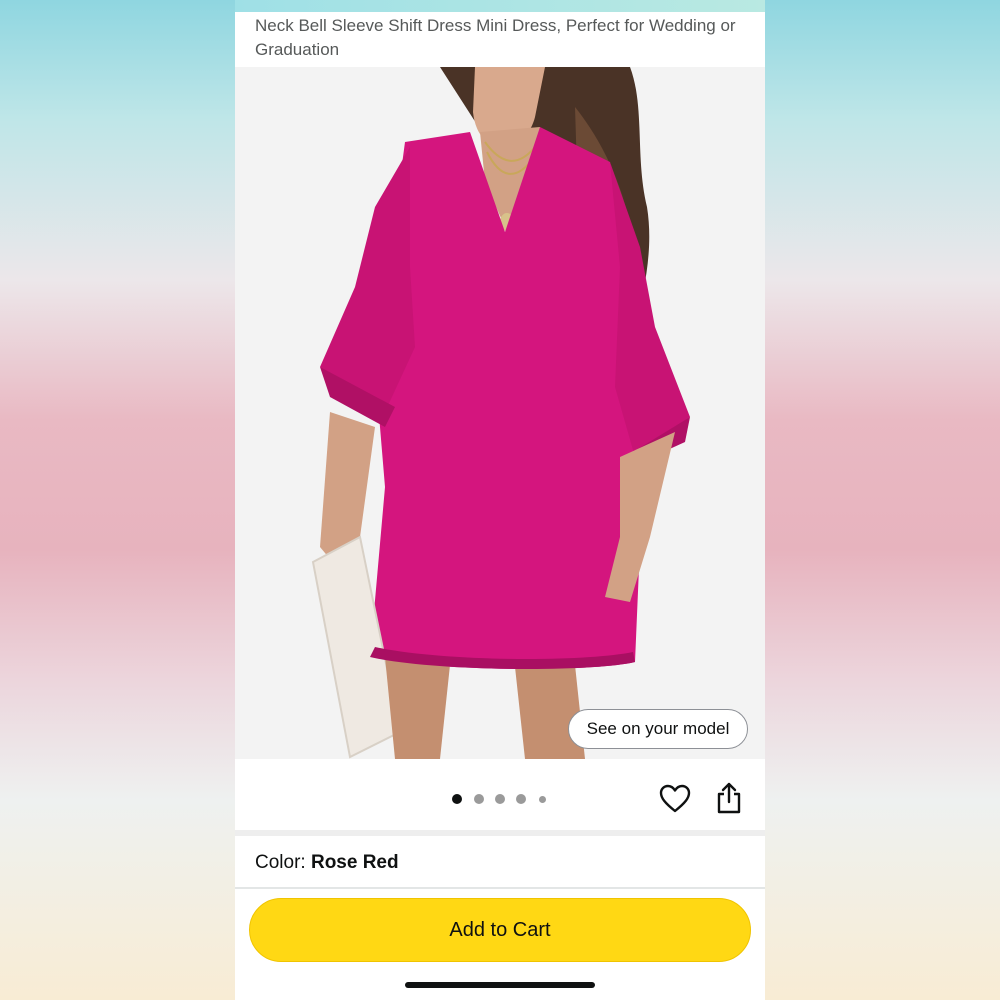  Describe the element at coordinates (354, 862) in the screenshot. I see `color-value: Rose Red` at that location.